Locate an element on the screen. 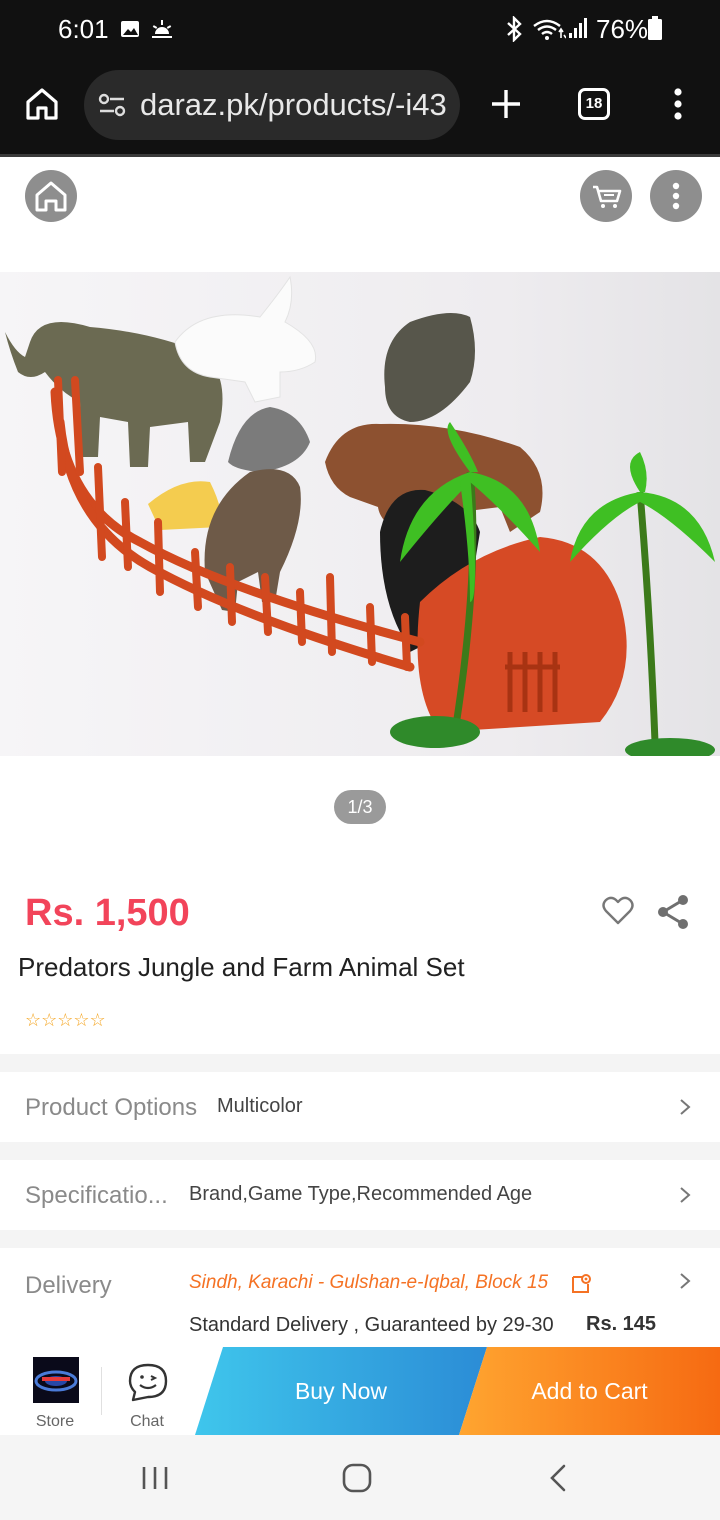 The width and height of the screenshot is (720, 1520). site-settings-icon is located at coordinates (112, 105).